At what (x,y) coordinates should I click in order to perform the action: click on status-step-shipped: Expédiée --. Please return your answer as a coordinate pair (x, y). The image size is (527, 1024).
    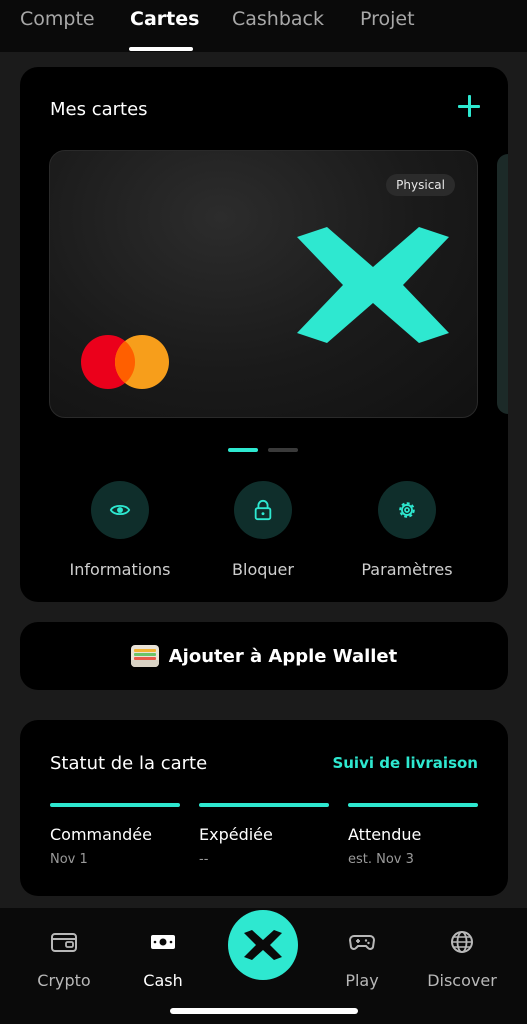
    Looking at the image, I should click on (264, 835).